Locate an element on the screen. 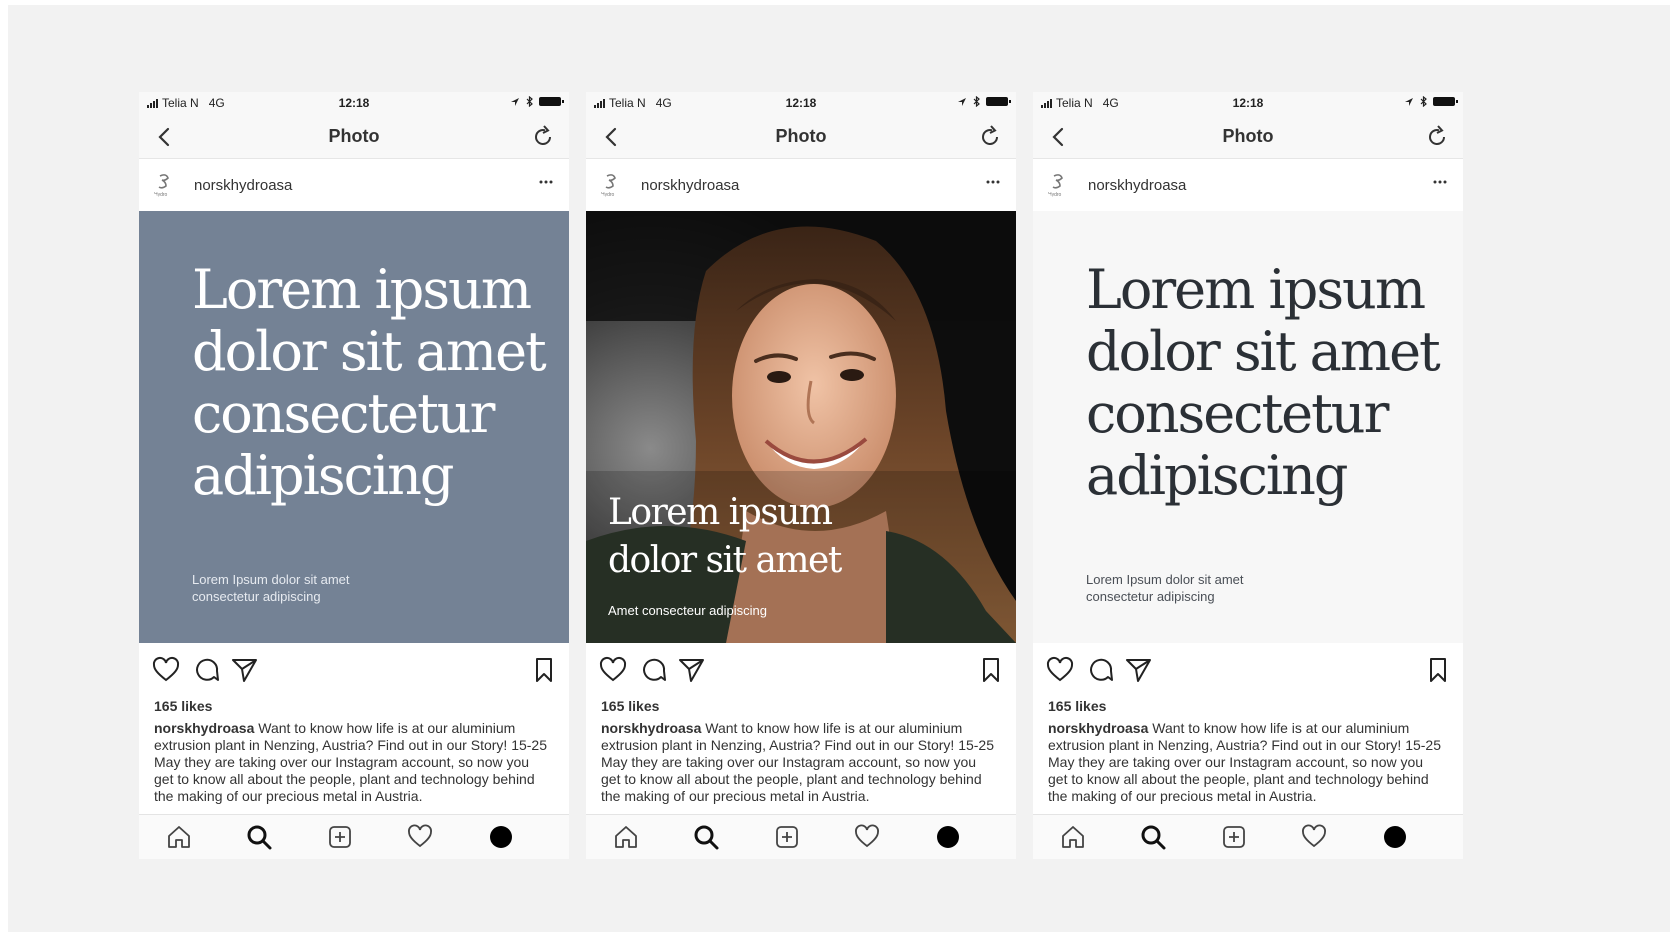  post-subline: Amet consecteur adipiscing is located at coordinates (687, 610).